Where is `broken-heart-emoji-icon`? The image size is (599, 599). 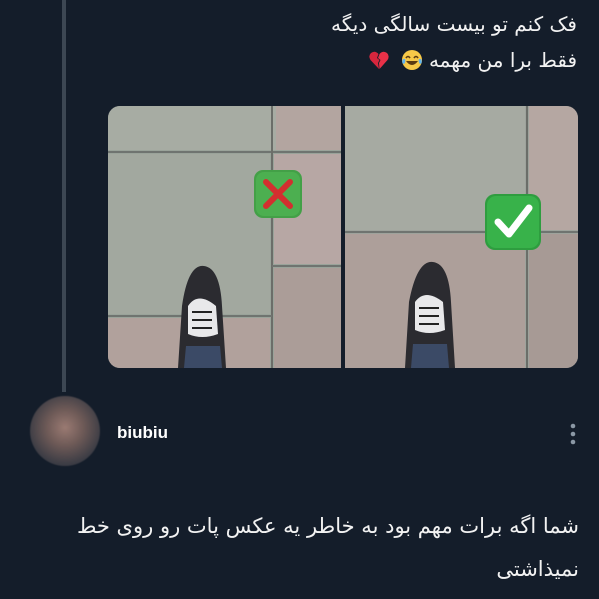 broken-heart-emoji-icon is located at coordinates (379, 60).